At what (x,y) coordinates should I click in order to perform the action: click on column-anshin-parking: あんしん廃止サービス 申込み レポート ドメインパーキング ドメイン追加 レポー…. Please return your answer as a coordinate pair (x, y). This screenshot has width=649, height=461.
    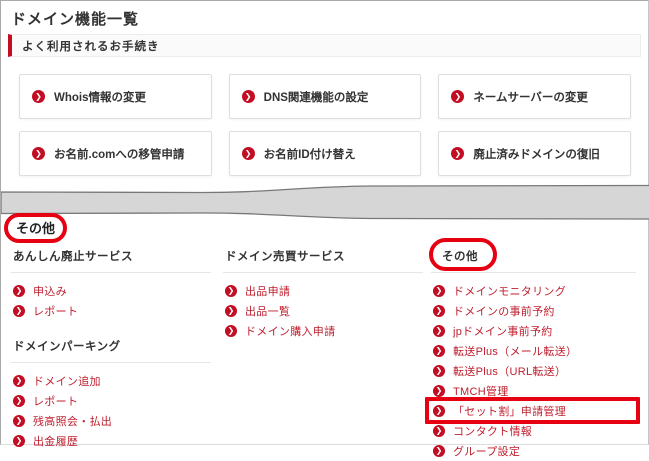
    Looking at the image, I should click on (111, 348).